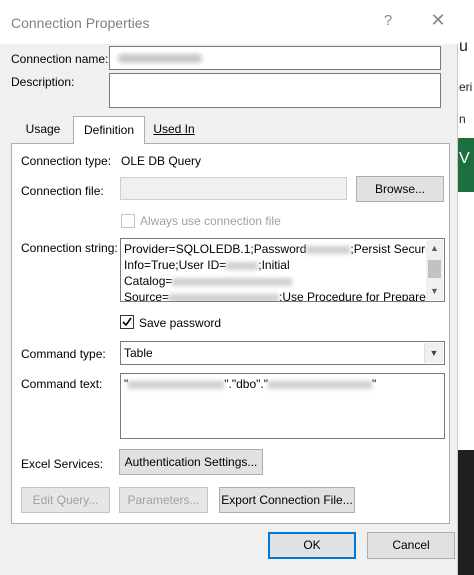 Image resolution: width=474 pixels, height=575 pixels. Describe the element at coordinates (462, 119) in the screenshot. I see `background-text: n` at that location.